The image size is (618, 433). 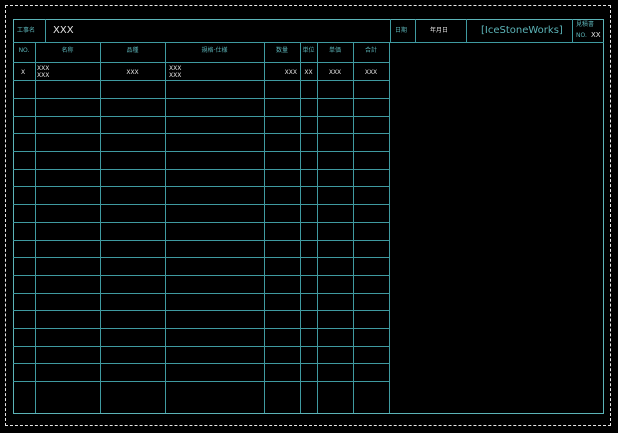 What do you see at coordinates (175, 75) in the screenshot?
I see `row-1-spec-line-2: XXX` at bounding box center [175, 75].